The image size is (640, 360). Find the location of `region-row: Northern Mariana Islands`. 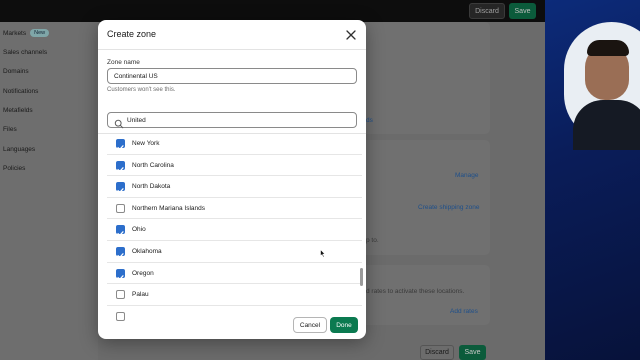

region-row: Northern Mariana Islands is located at coordinates (234, 209).